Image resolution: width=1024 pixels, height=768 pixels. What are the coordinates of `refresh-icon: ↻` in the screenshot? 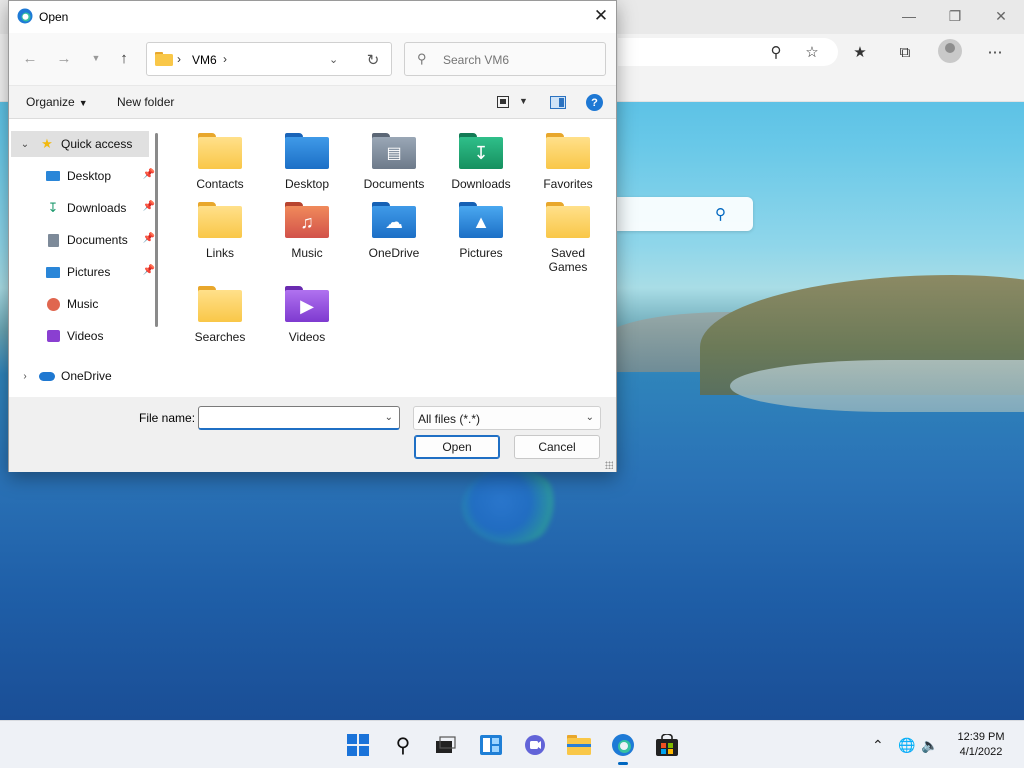 It's located at (373, 60).